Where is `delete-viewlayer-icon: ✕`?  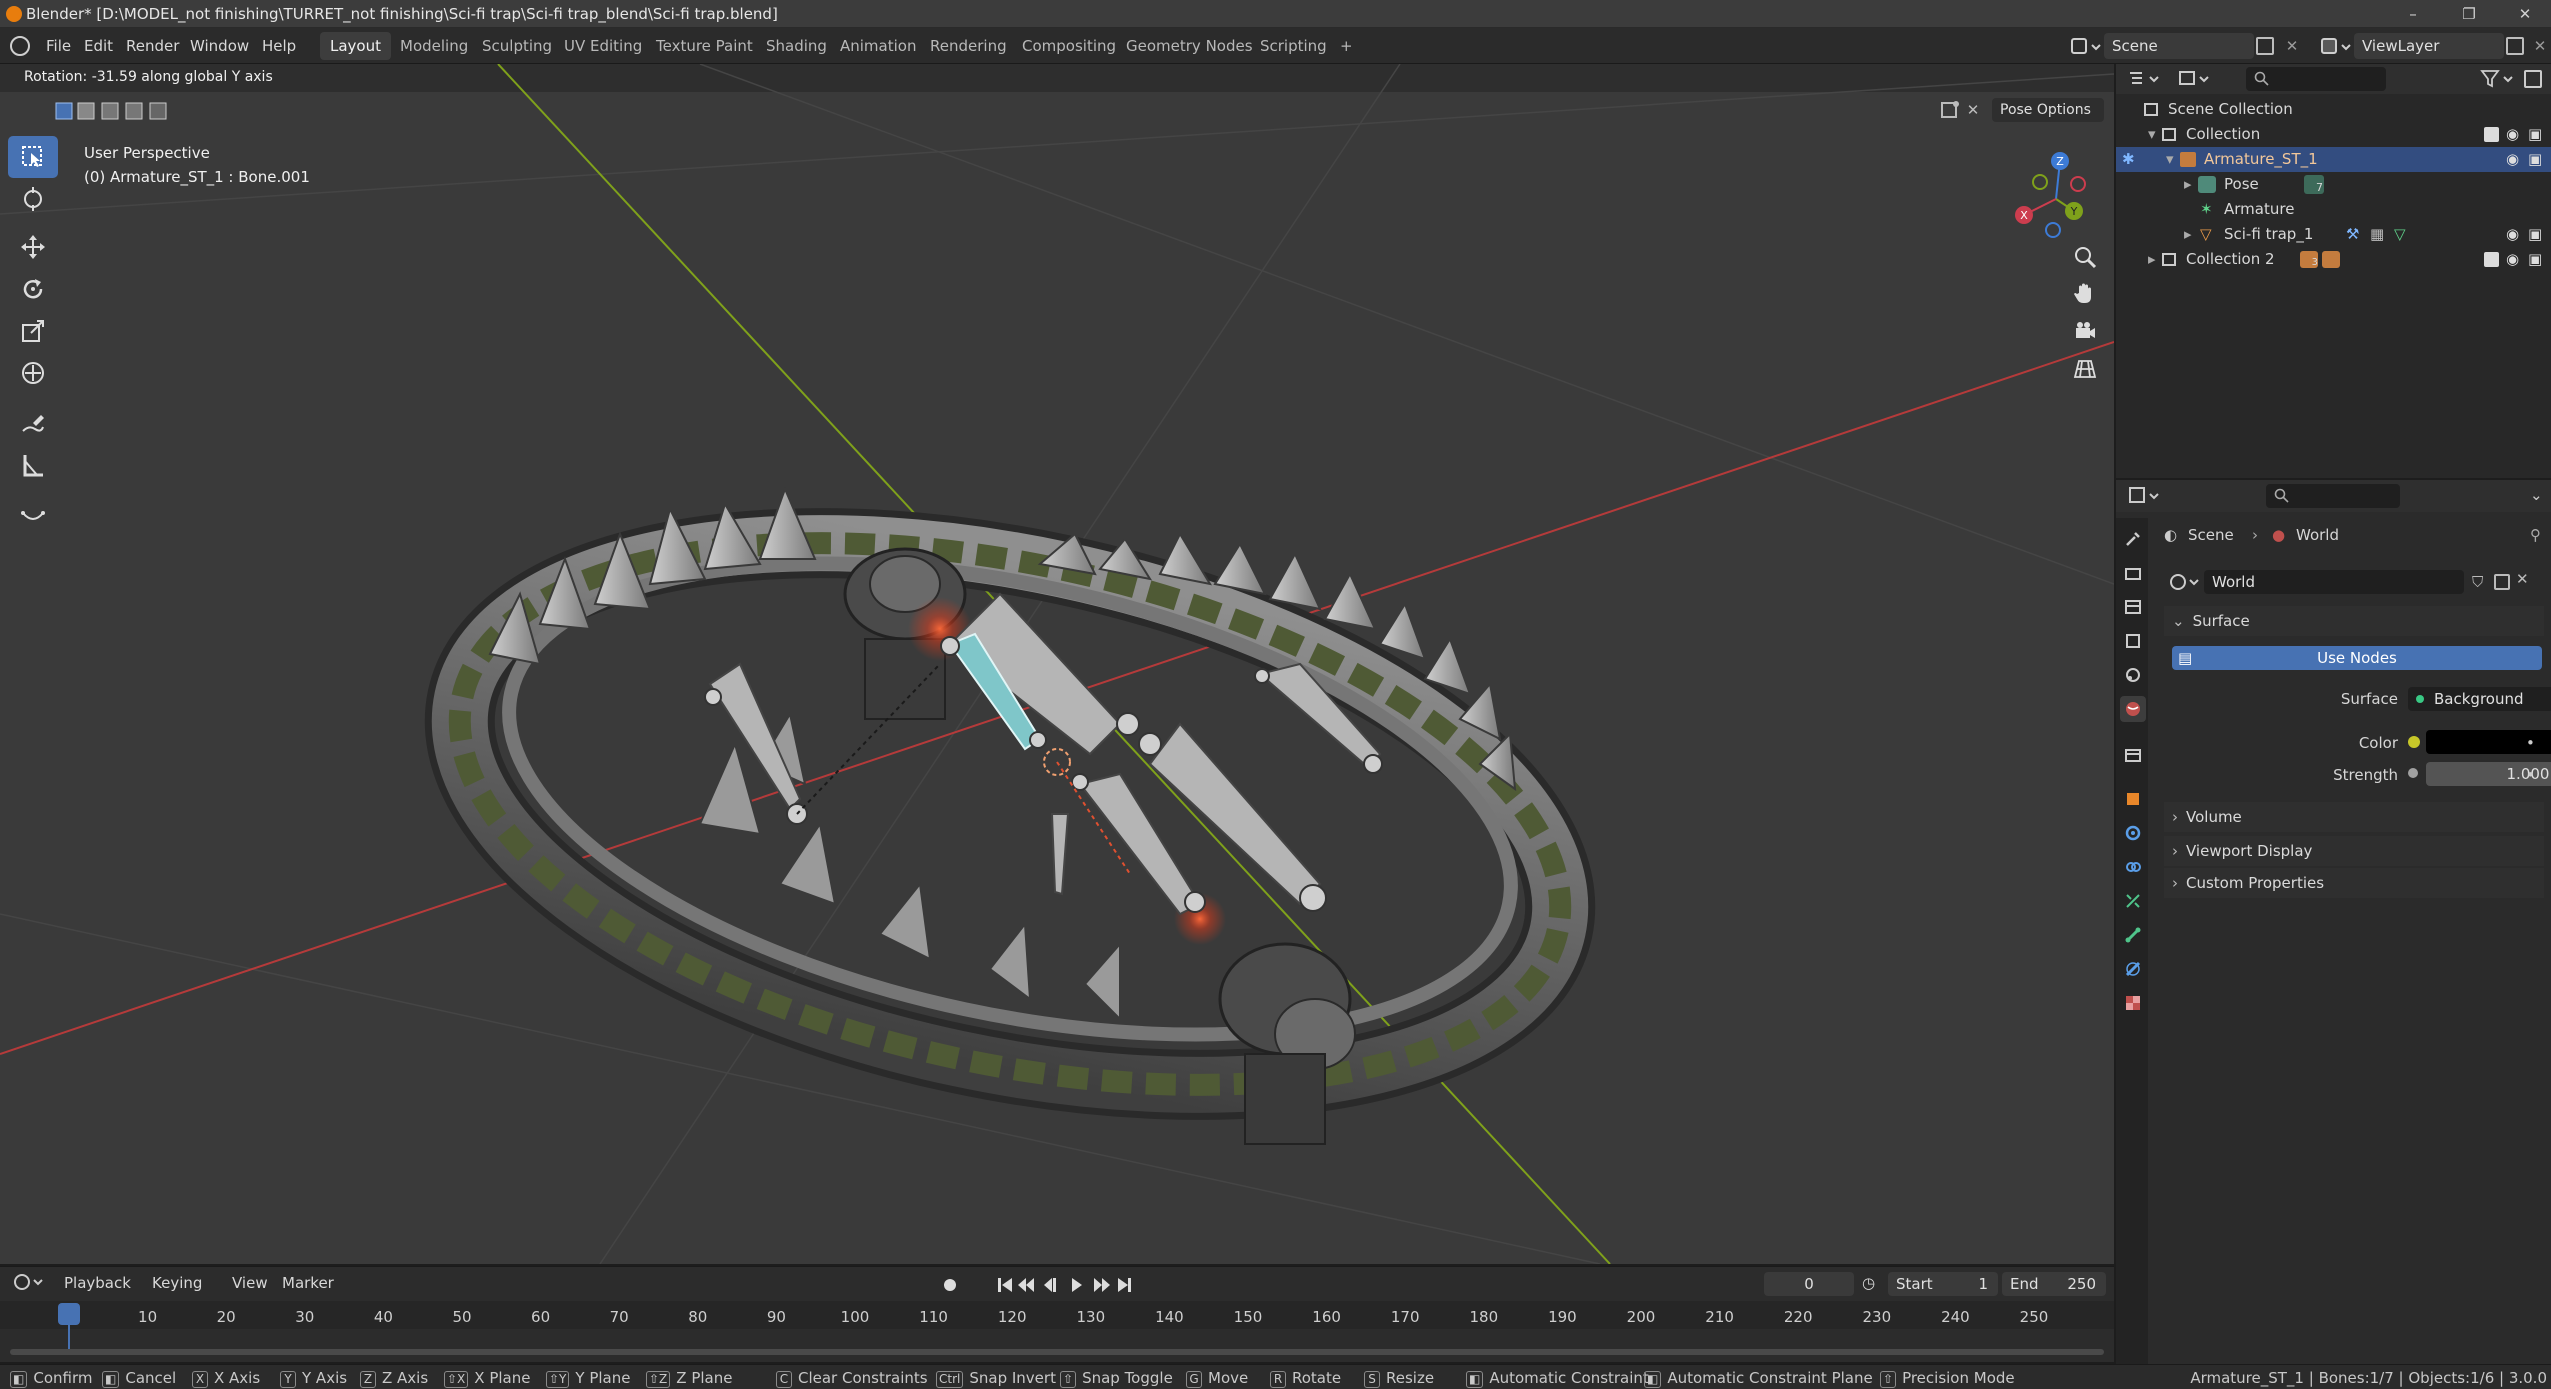 delete-viewlayer-icon: ✕ is located at coordinates (2540, 46).